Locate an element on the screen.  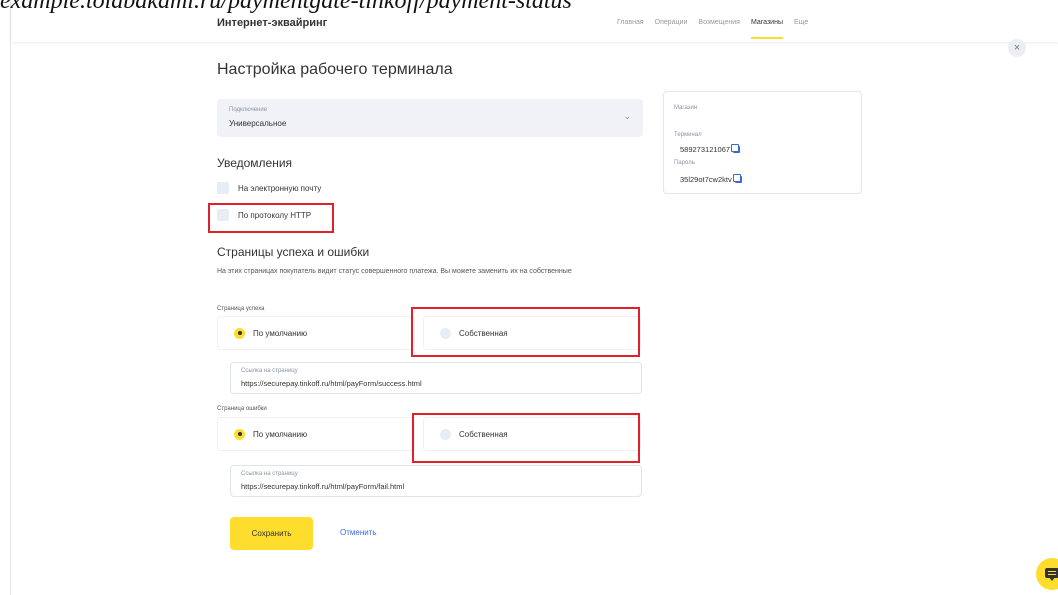
nav-item-home: Главная is located at coordinates (630, 22).